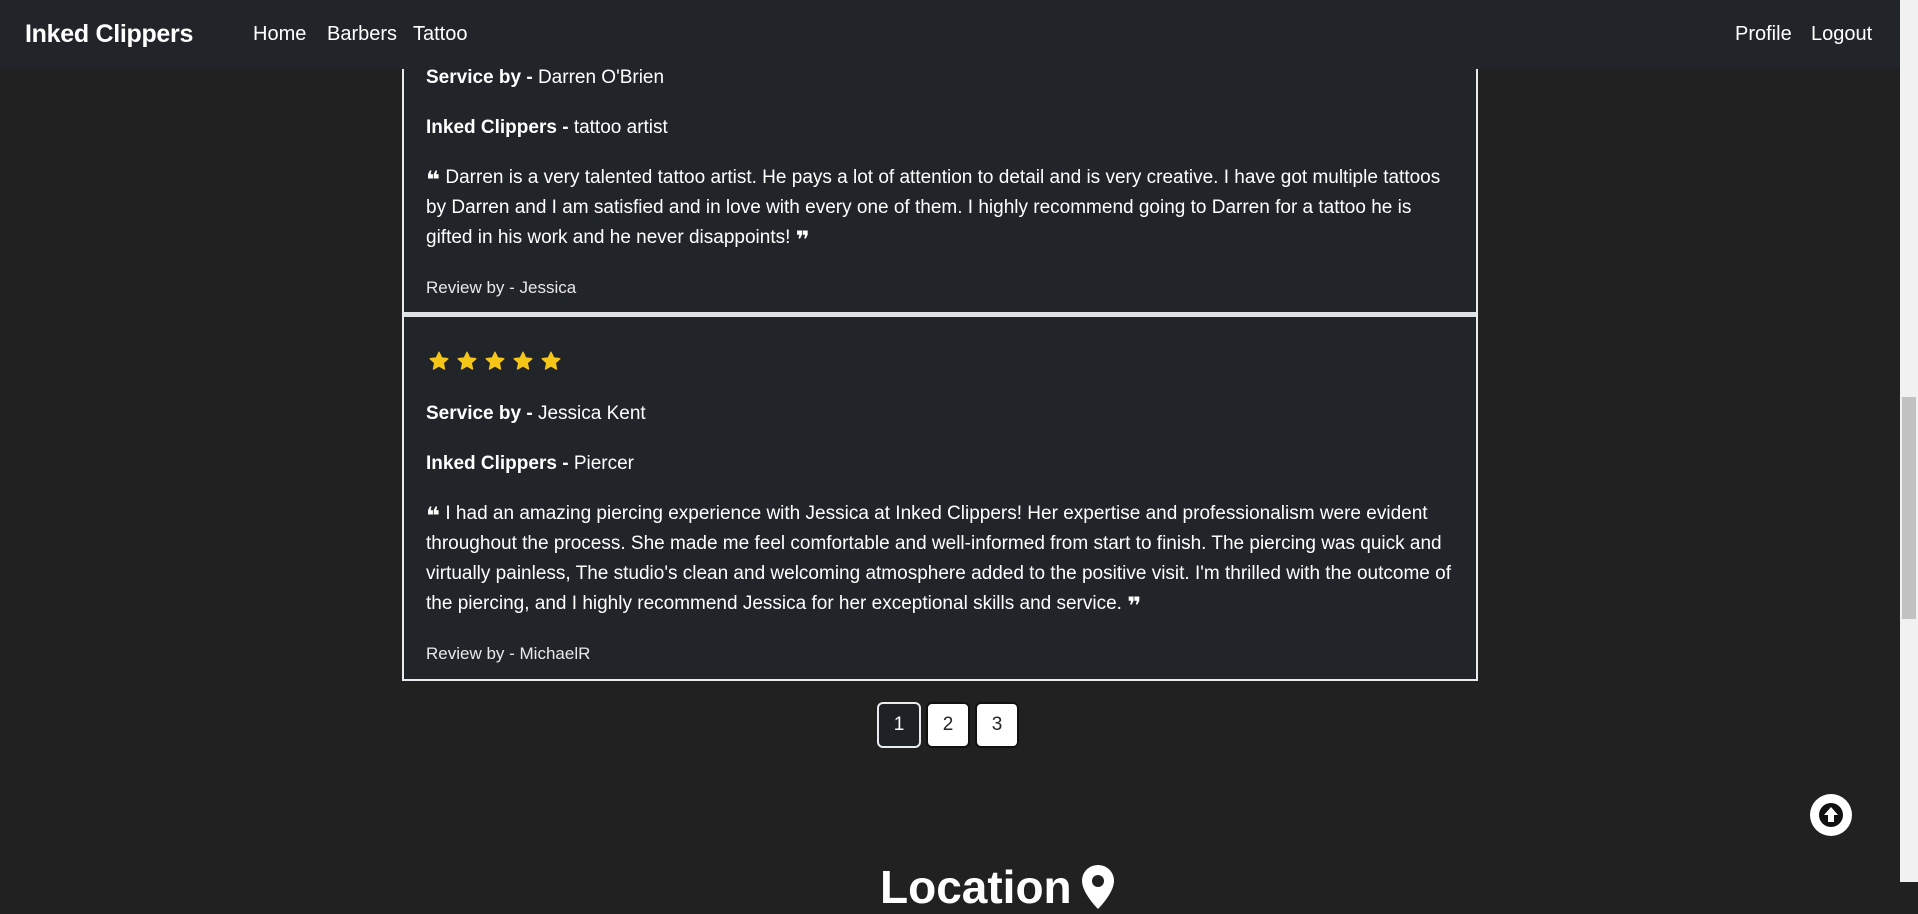 Image resolution: width=1918 pixels, height=914 pixels. I want to click on review-shop: Inked Clippers - tattoo artist, so click(547, 128).